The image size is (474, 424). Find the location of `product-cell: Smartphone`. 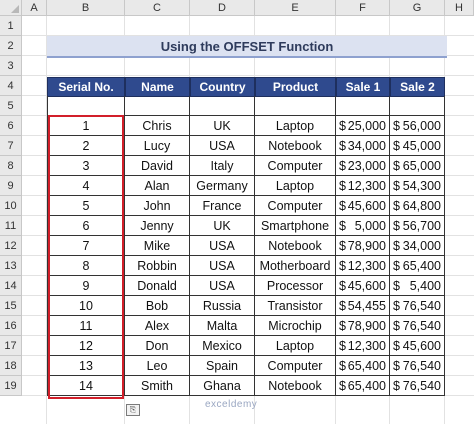

product-cell: Smartphone is located at coordinates (295, 226).